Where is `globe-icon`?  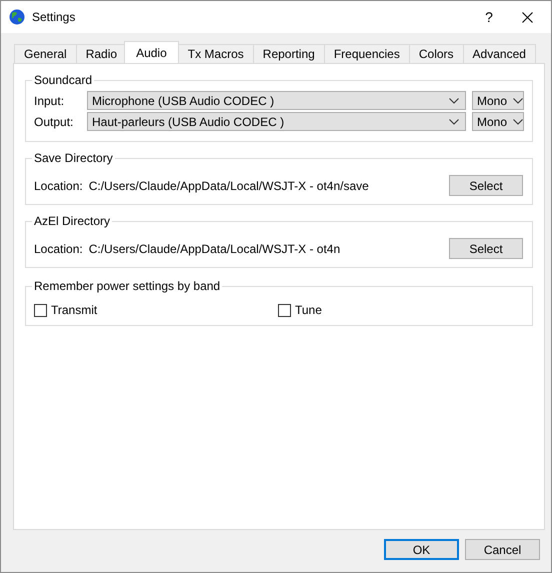
globe-icon is located at coordinates (17, 17).